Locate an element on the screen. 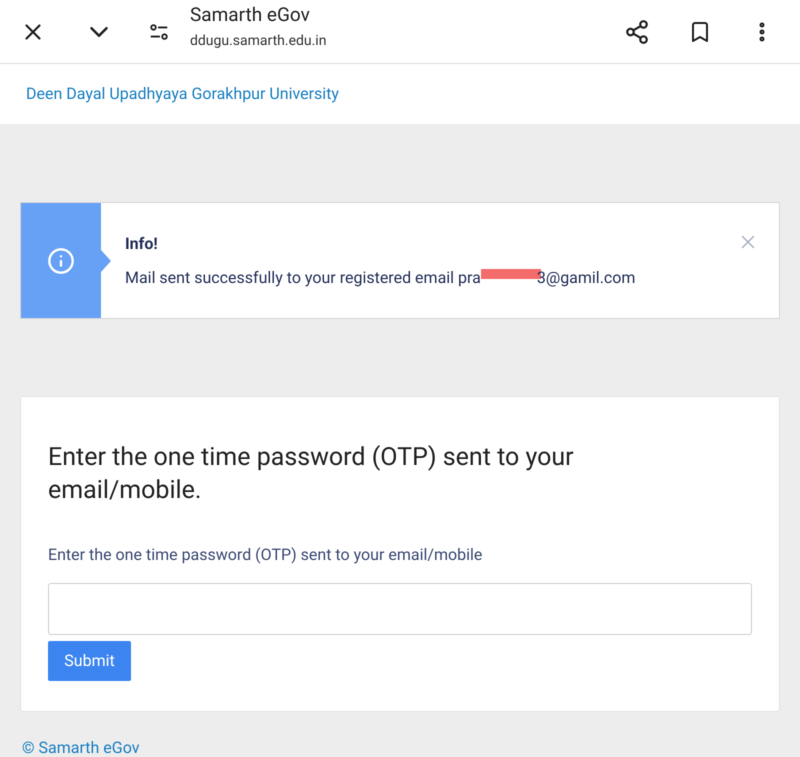  alert-email: 3@gamil.com is located at coordinates (586, 278).